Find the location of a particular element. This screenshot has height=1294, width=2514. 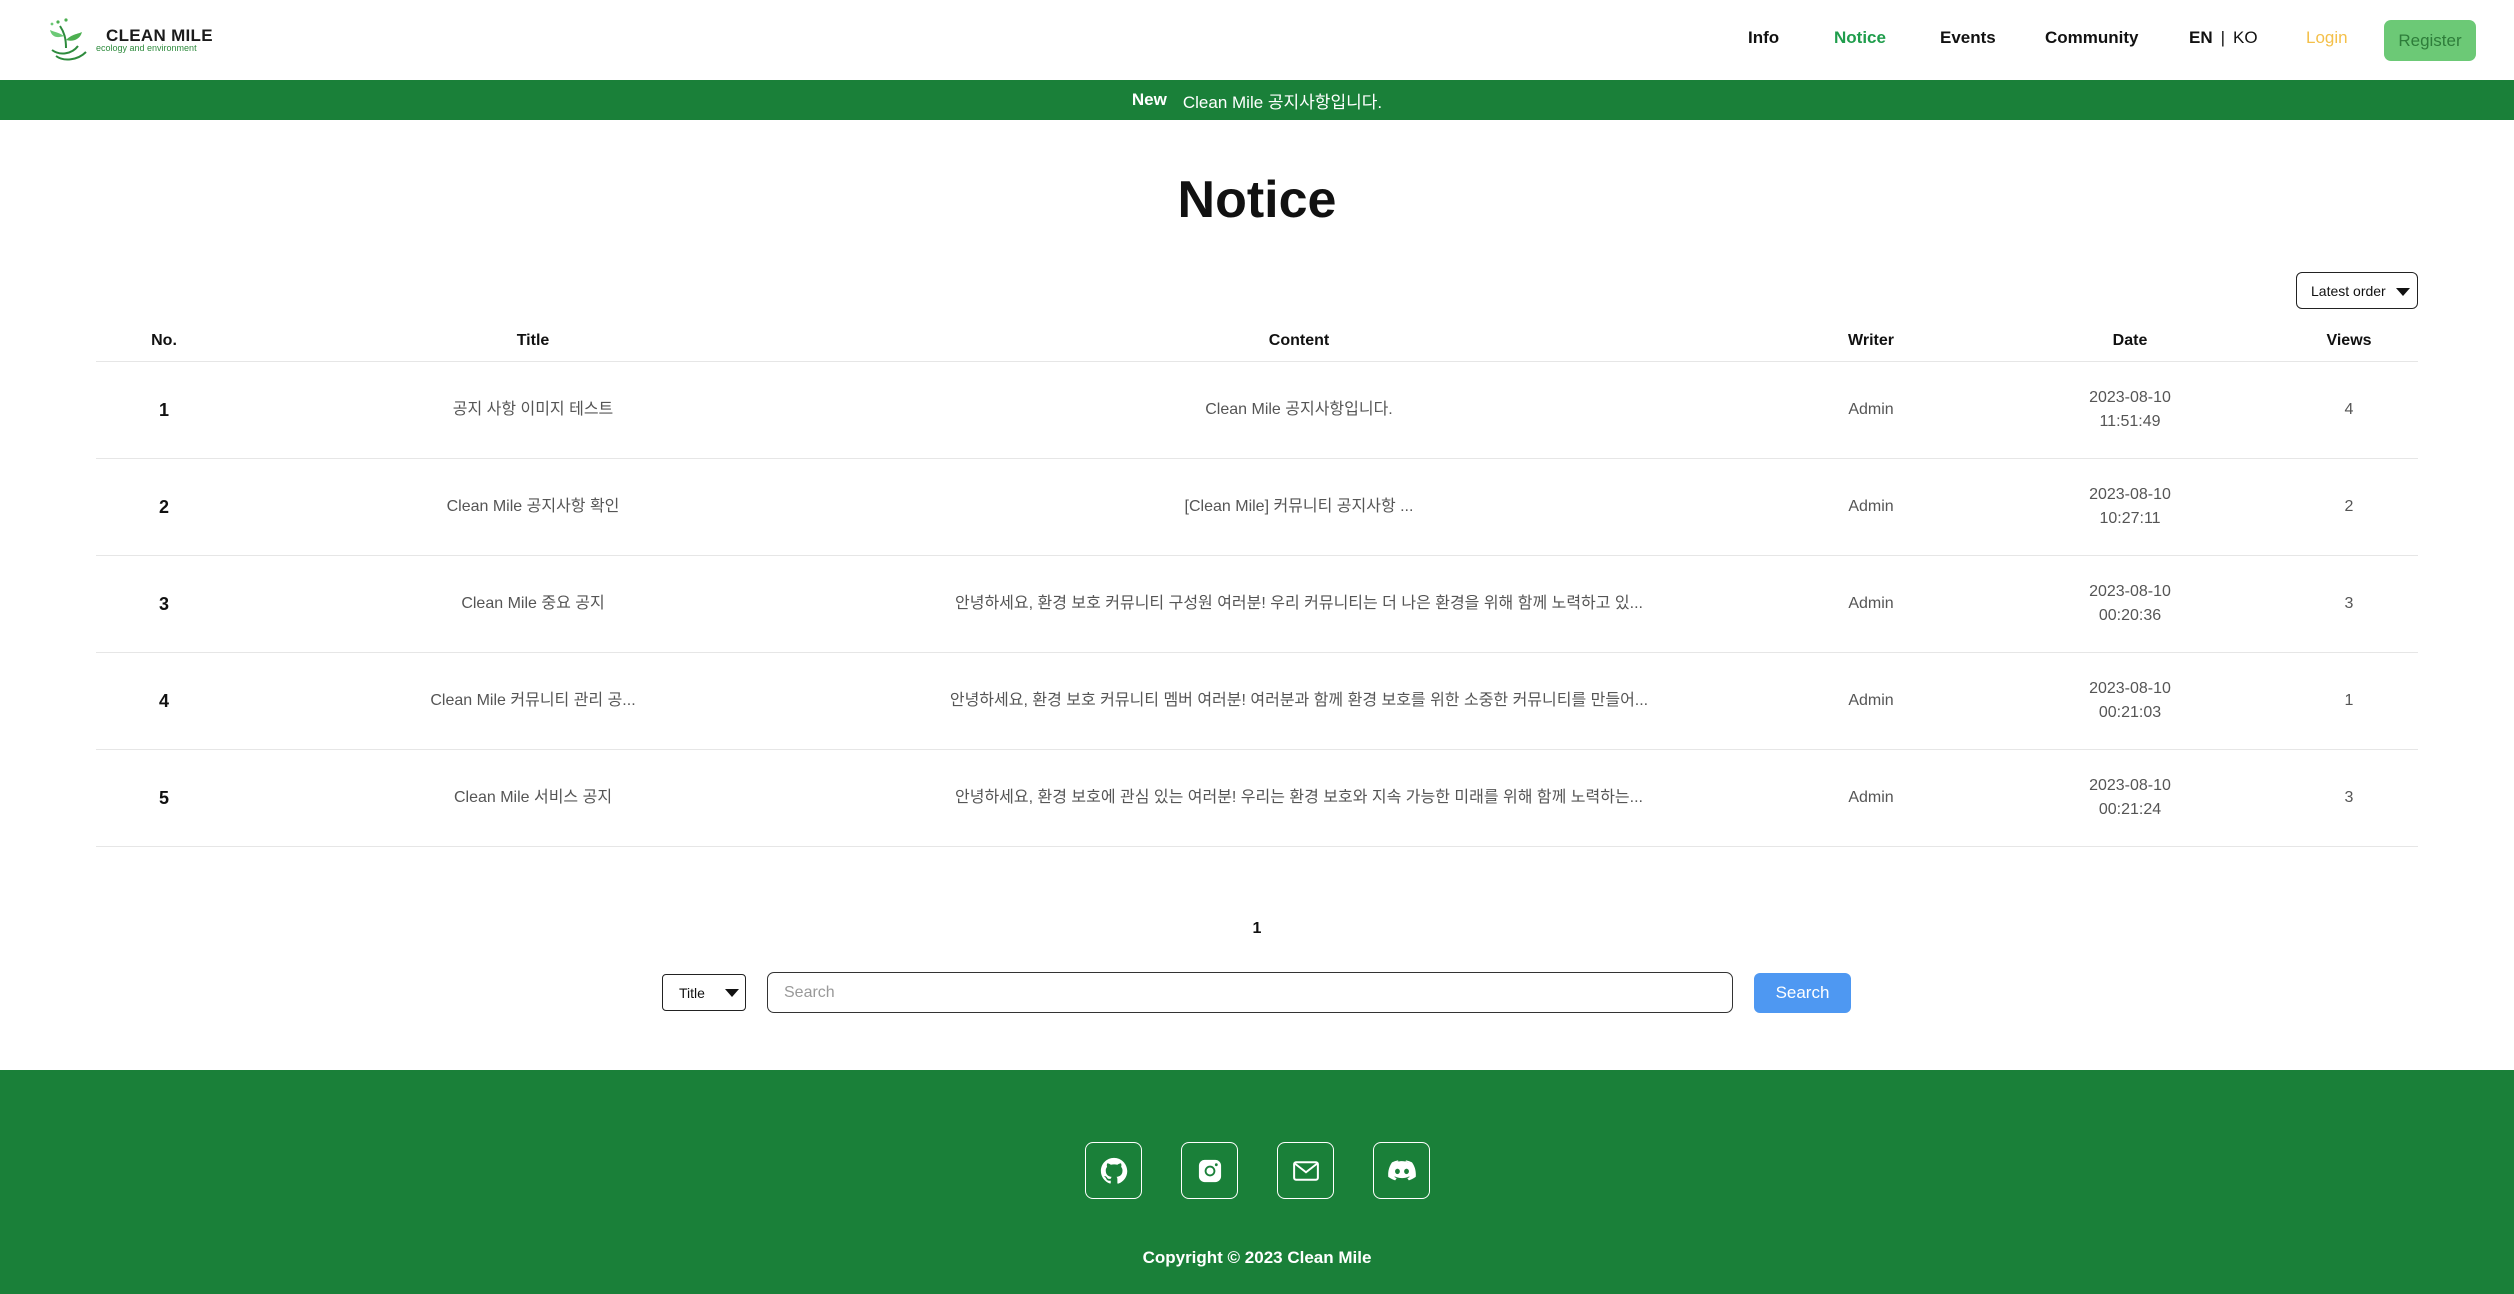

nav-events: Events is located at coordinates (1968, 38).